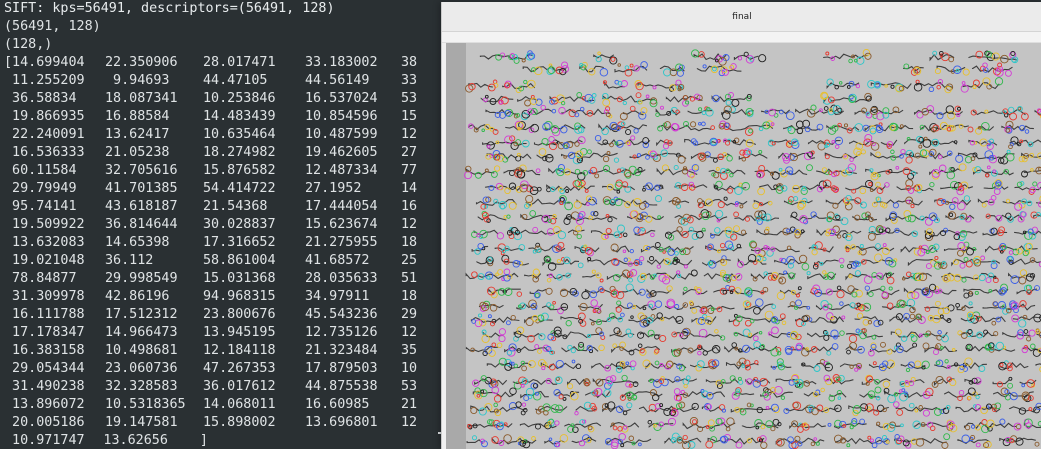 This screenshot has height=449, width=1041. I want to click on vector-value: 25, so click(409, 260).